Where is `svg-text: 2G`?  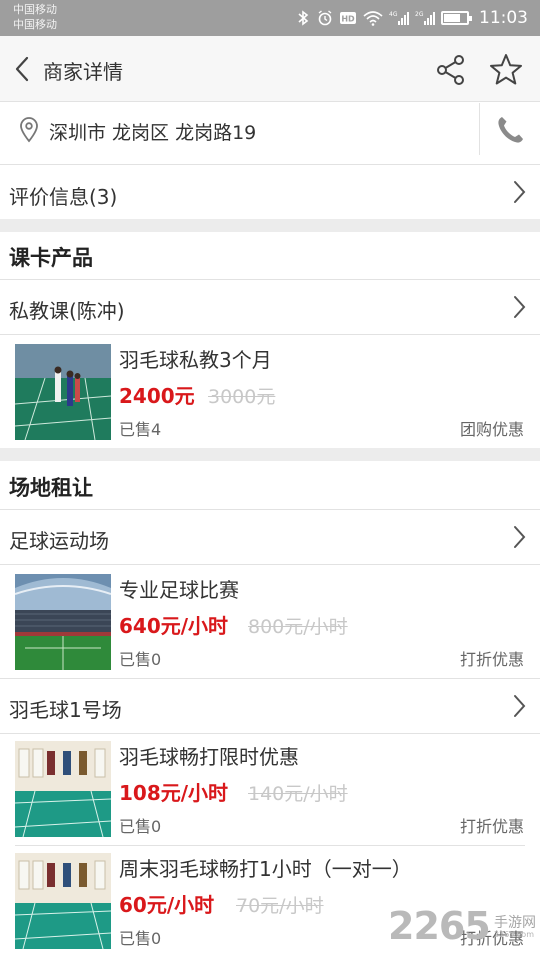
svg-text: 2G is located at coordinates (419, 14).